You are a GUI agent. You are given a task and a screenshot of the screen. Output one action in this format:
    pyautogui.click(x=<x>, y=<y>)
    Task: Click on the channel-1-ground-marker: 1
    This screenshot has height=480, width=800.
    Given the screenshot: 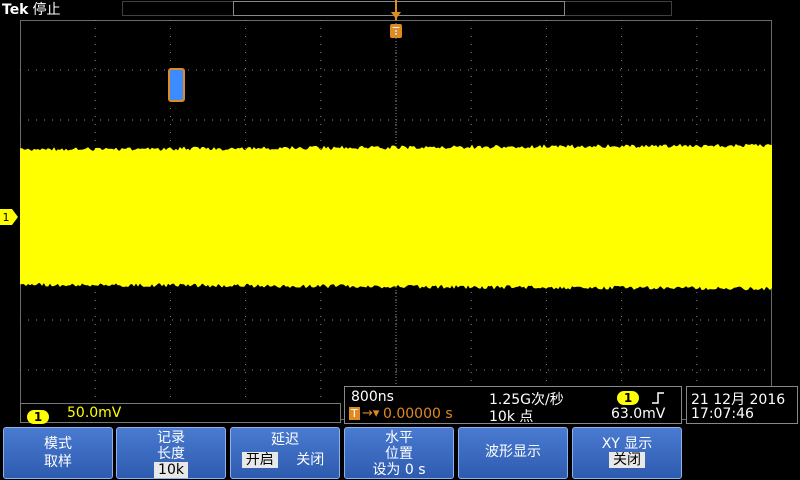 What is the action you would take?
    pyautogui.click(x=9, y=217)
    